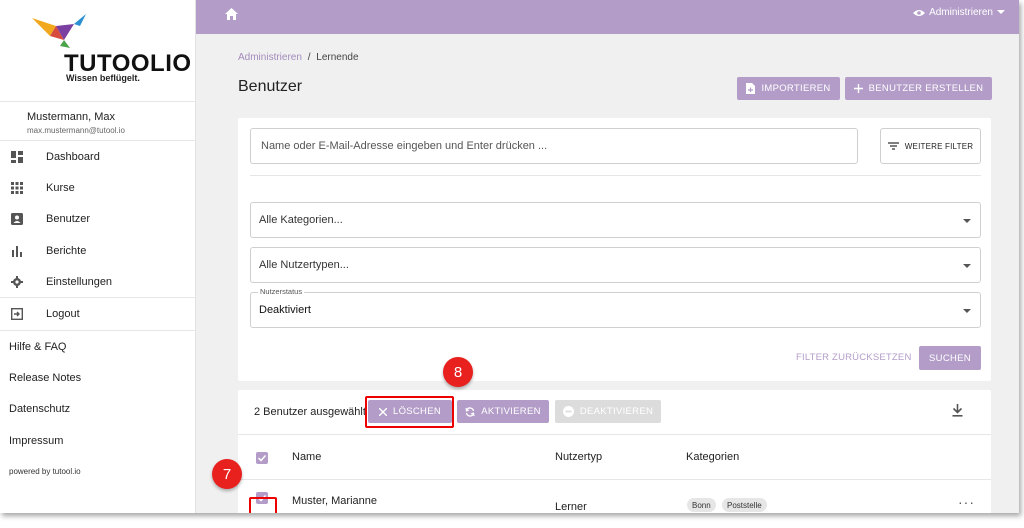  What do you see at coordinates (744, 505) in the screenshot?
I see `category-chip: Poststelle` at bounding box center [744, 505].